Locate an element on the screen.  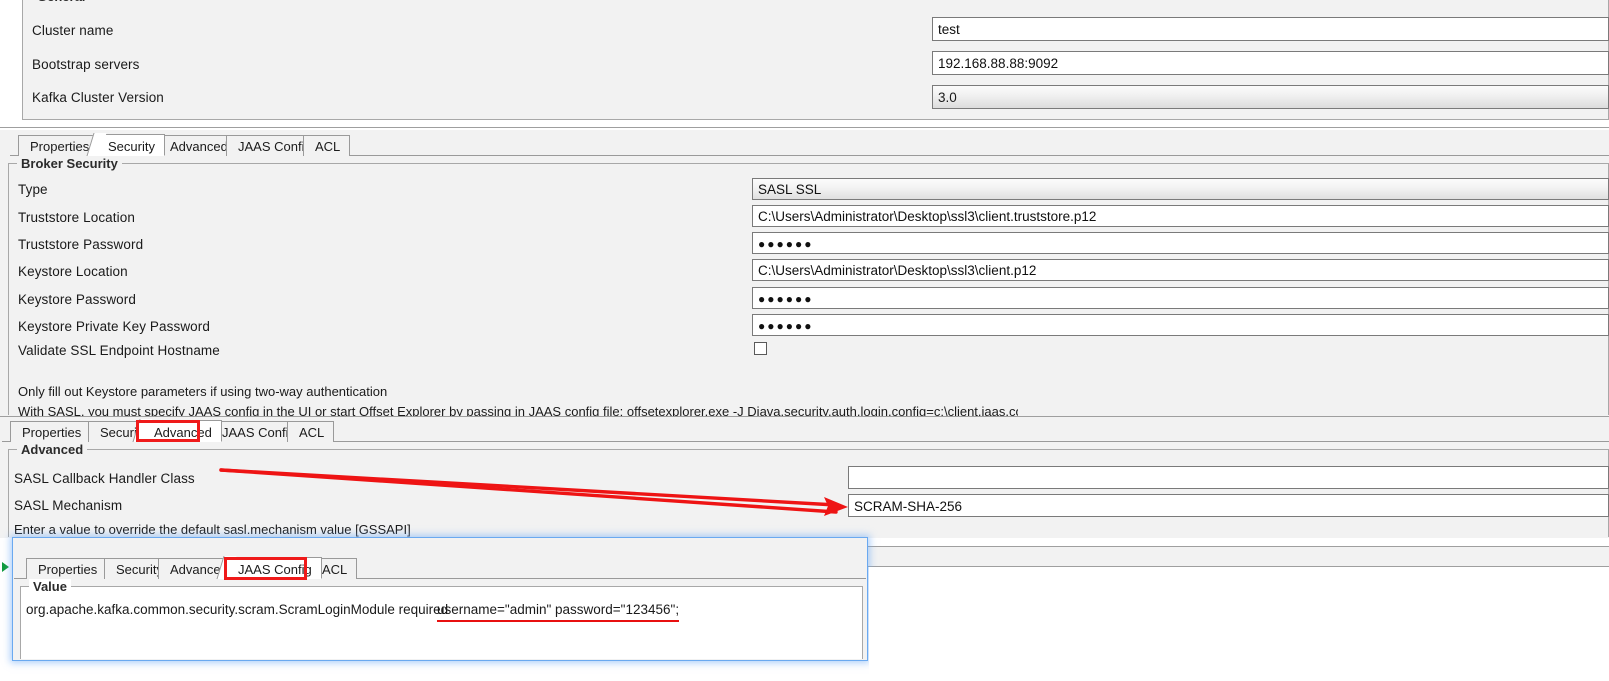
jaas-tab-jaas-config-label: JAAS Config is located at coordinates (275, 569).